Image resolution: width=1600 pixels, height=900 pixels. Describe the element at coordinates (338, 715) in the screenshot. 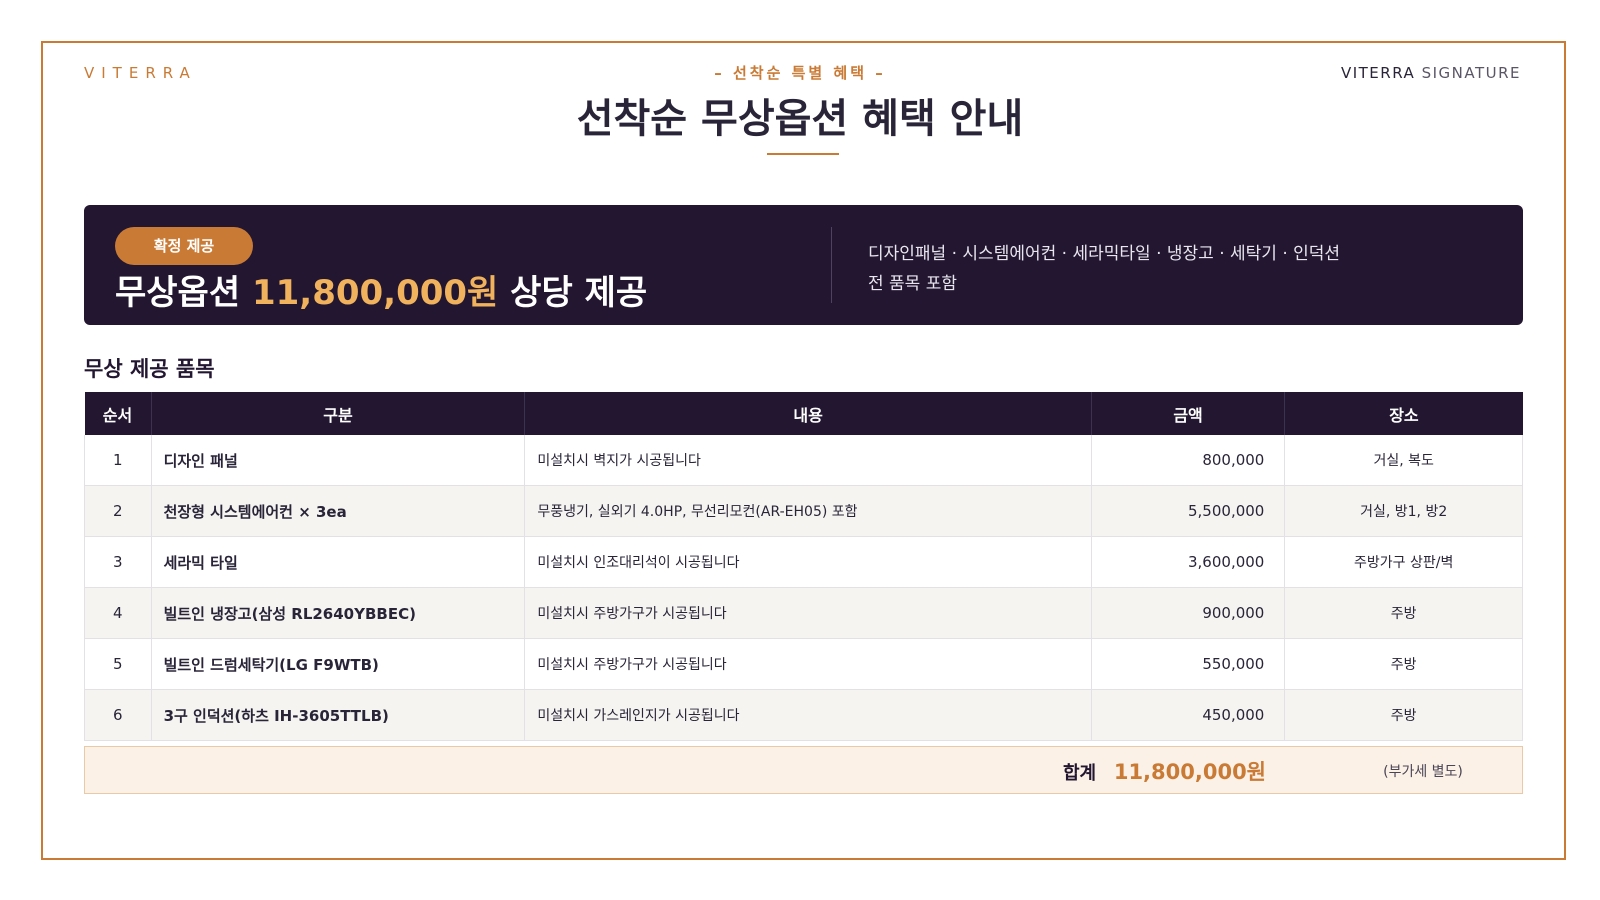

I see `cell-category: 3구 인덕션(하츠 IH-3605TTLB)` at that location.